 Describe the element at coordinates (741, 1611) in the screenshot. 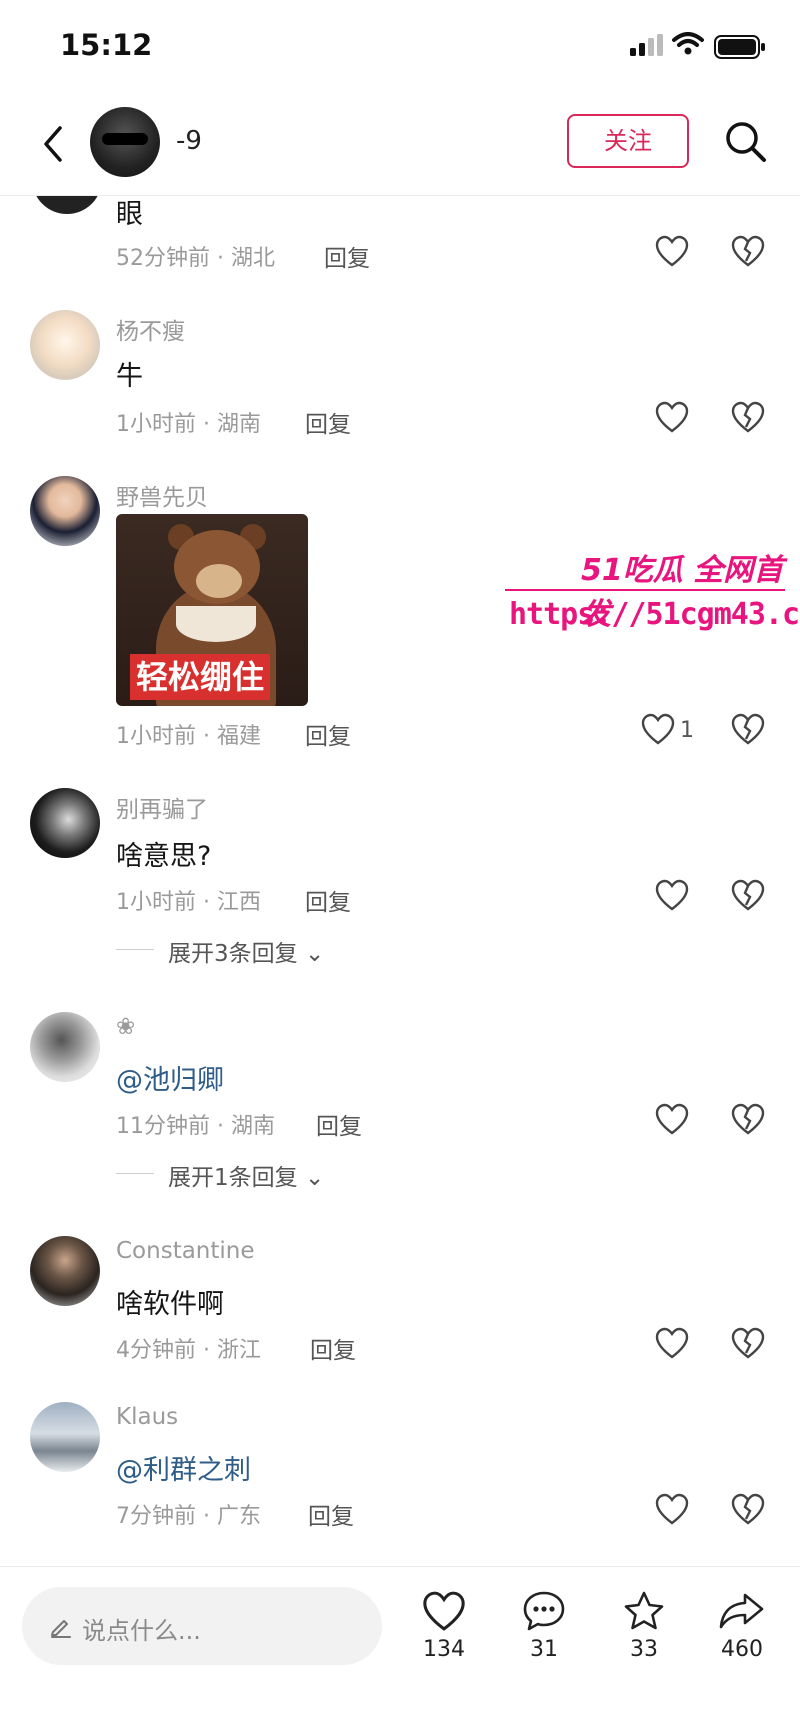

I see `share-arrow-icon` at that location.